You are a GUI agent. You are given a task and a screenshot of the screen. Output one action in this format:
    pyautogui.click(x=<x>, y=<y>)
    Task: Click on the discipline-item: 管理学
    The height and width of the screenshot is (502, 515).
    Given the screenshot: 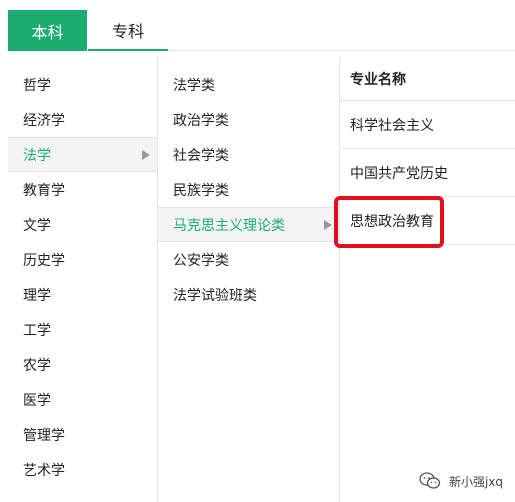 What is the action you would take?
    pyautogui.click(x=82, y=434)
    